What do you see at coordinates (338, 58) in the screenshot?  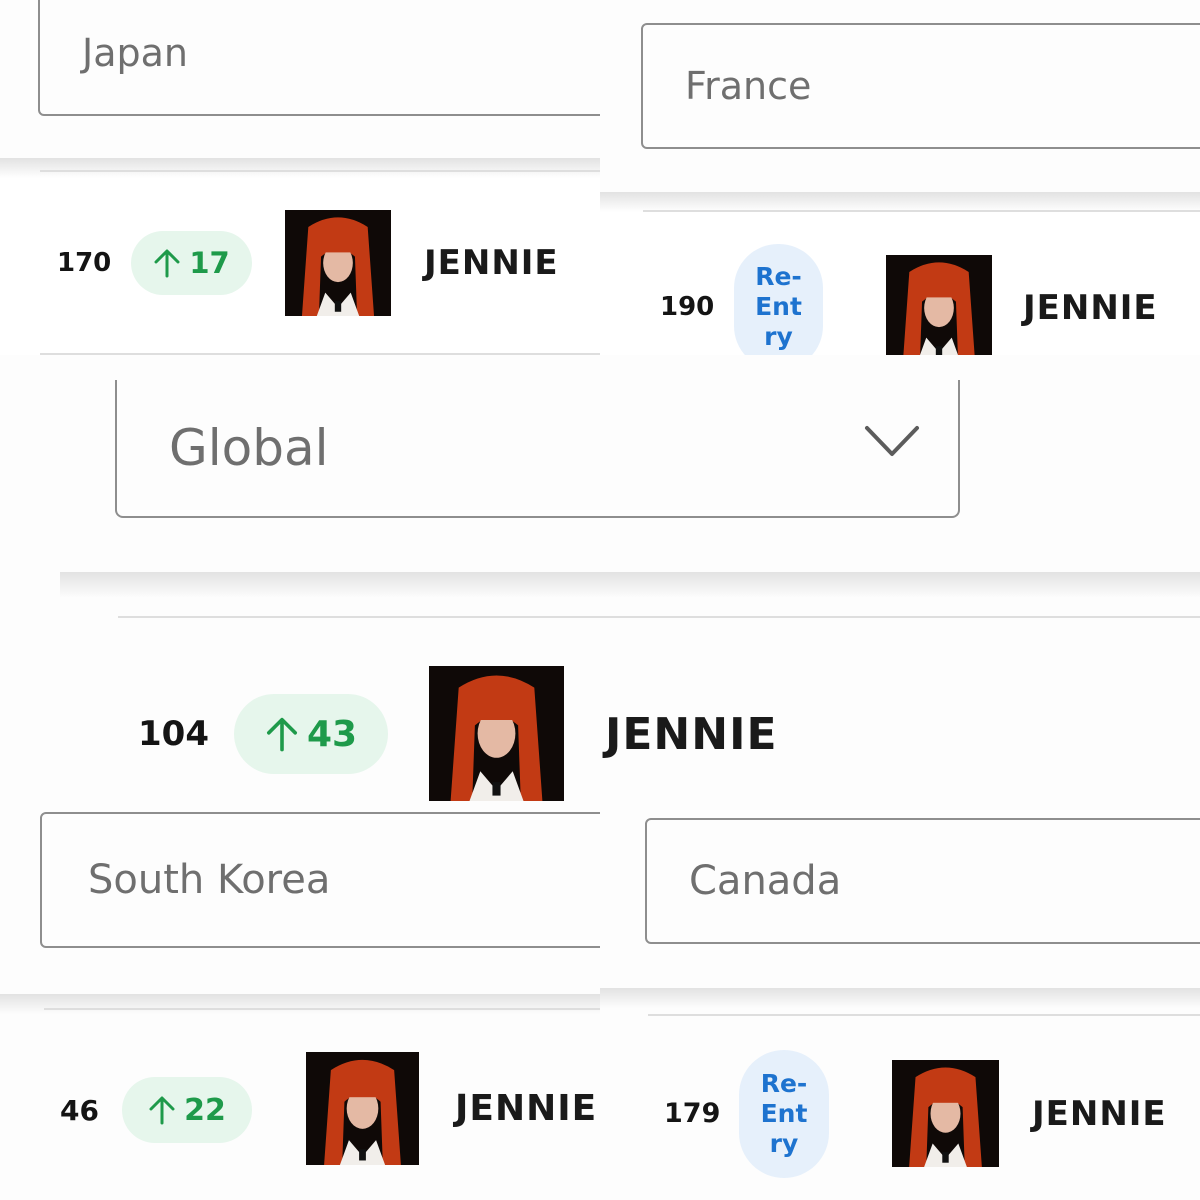 I see `country-select-japan: Japan` at bounding box center [338, 58].